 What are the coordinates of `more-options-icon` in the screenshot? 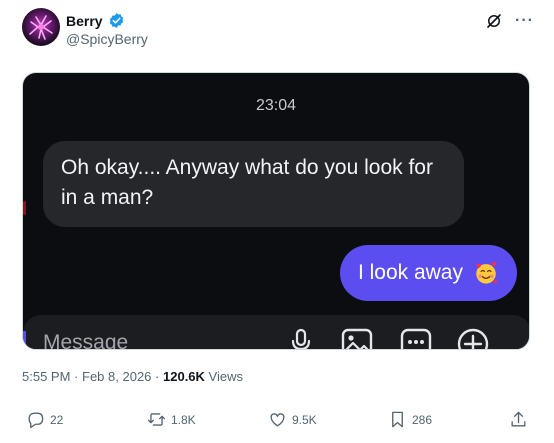 It's located at (416, 339).